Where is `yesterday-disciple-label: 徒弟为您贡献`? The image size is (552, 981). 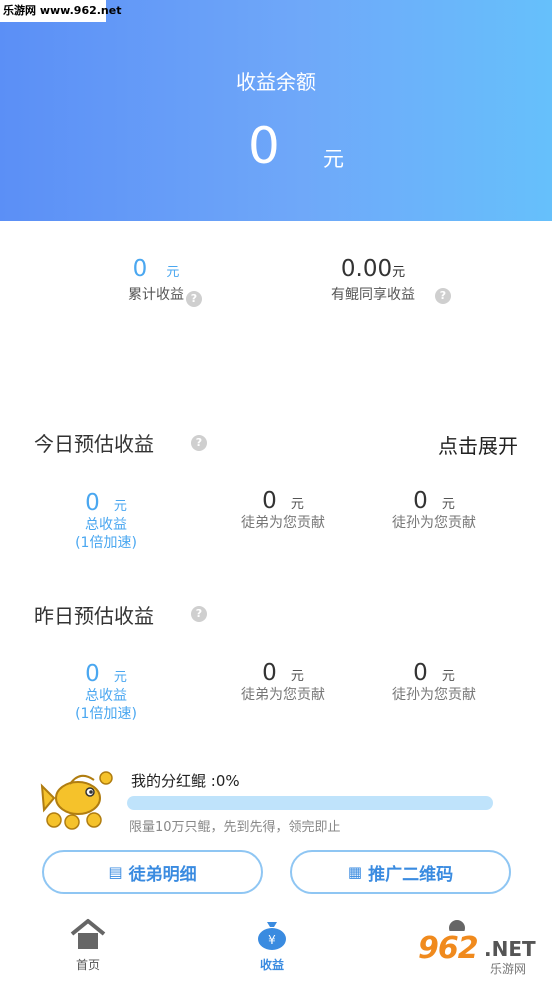 yesterday-disciple-label: 徒弟为您贡献 is located at coordinates (283, 695).